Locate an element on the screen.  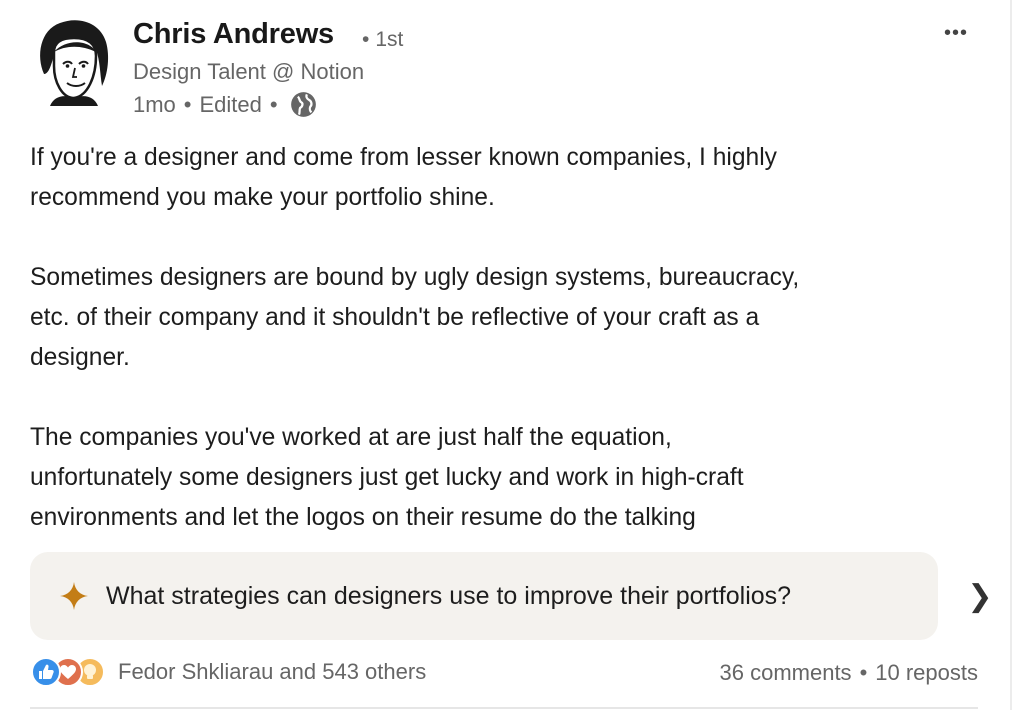
post-meta: 1mo • Edited • is located at coordinates (225, 104).